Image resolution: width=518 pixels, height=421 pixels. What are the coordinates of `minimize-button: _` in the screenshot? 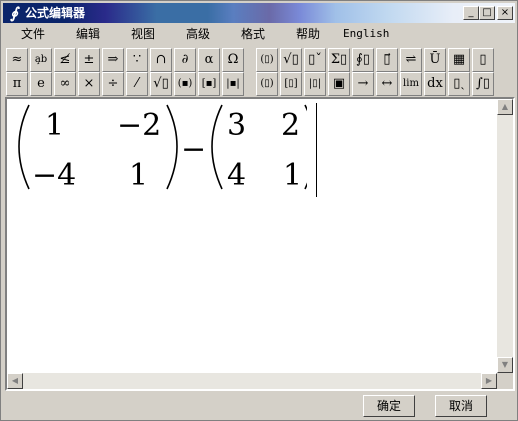 It's located at (471, 13).